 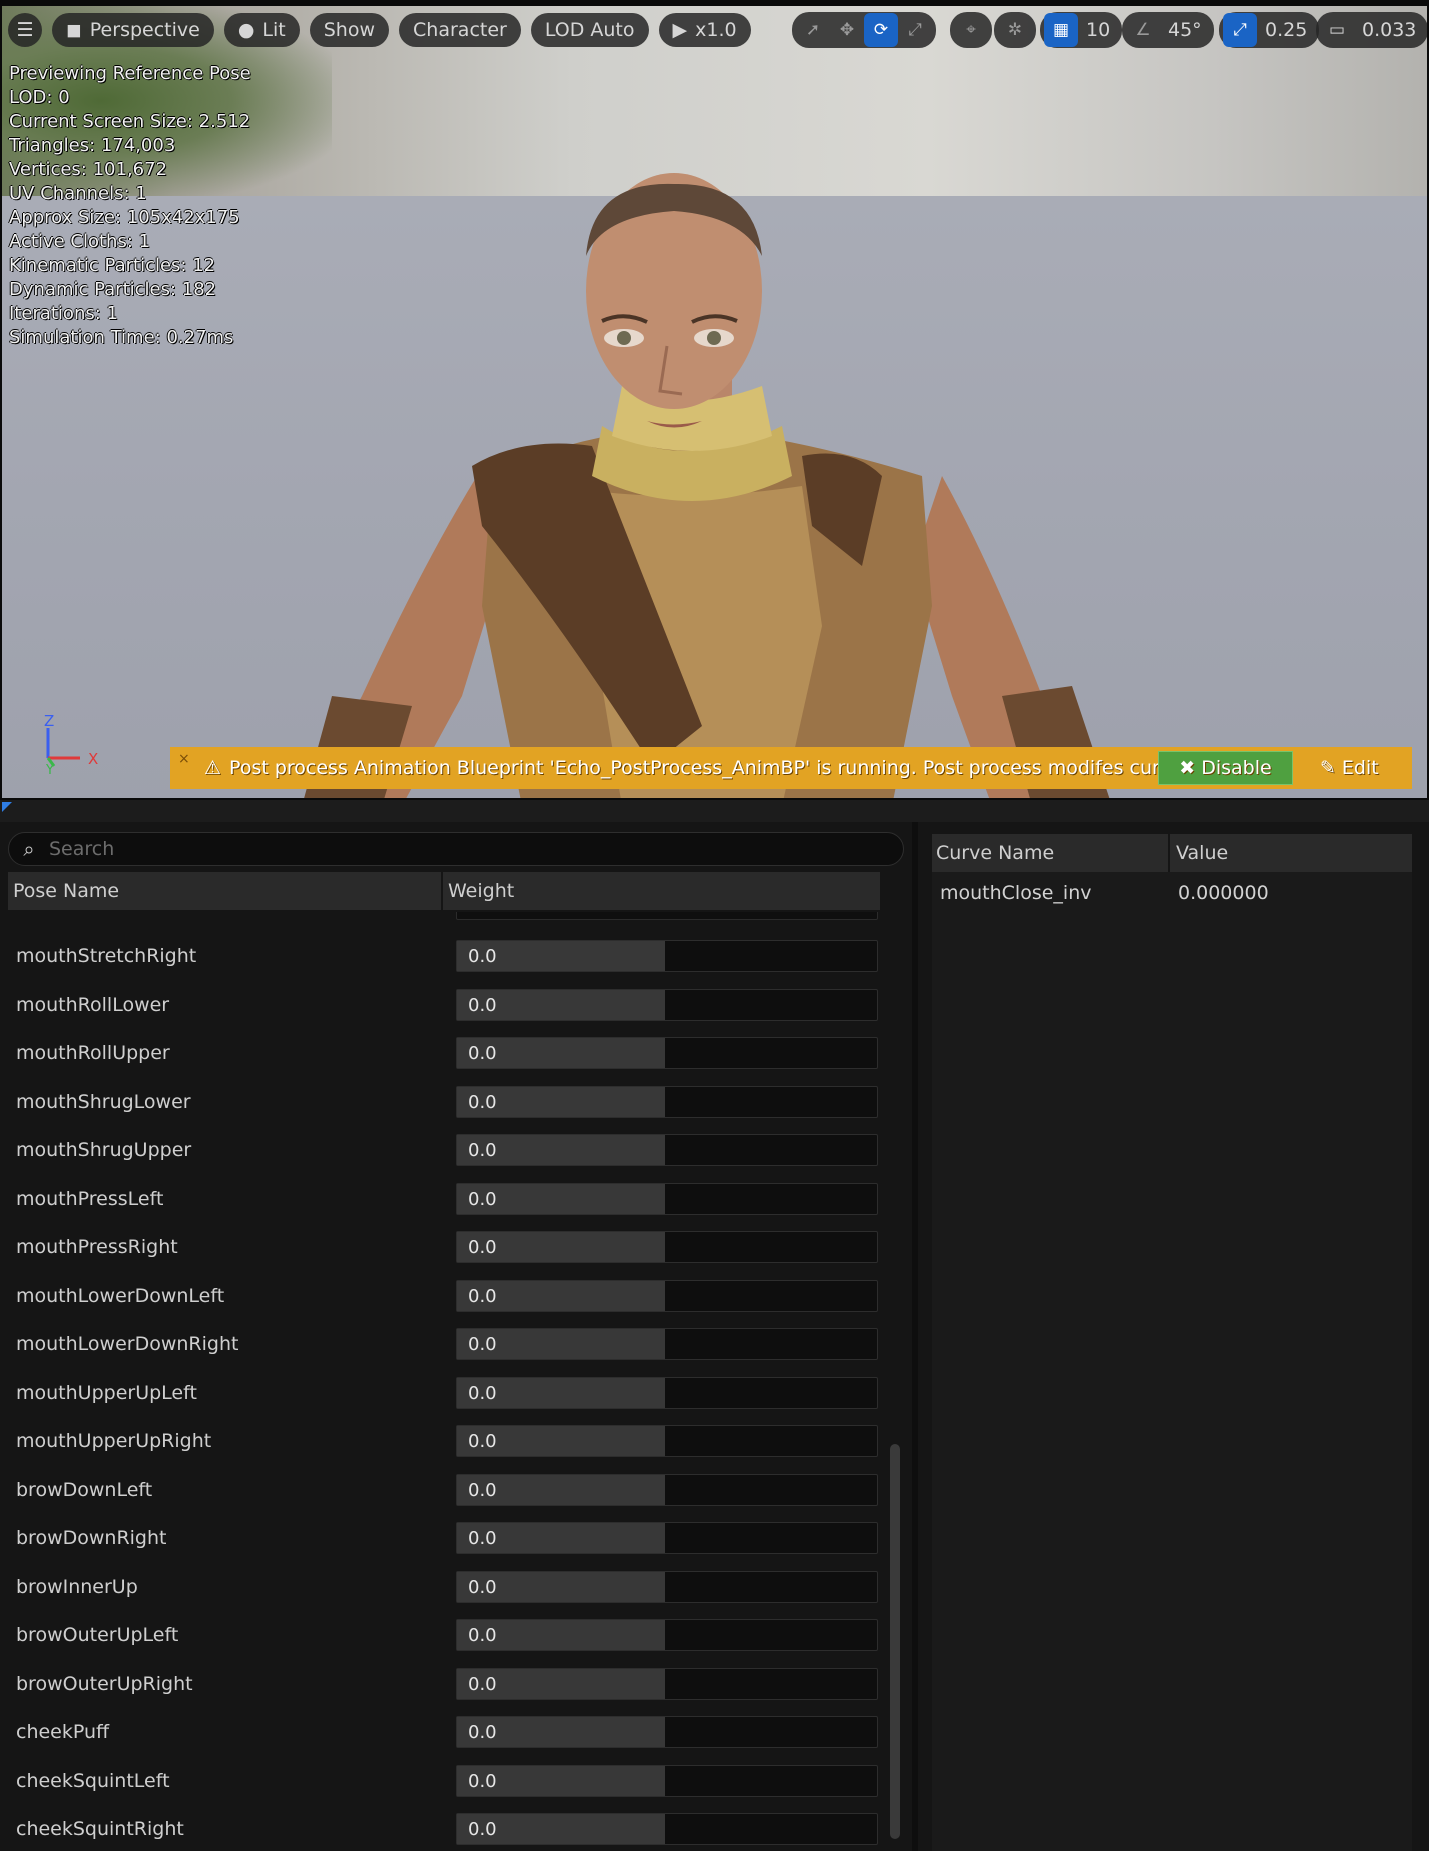 What do you see at coordinates (25, 30) in the screenshot?
I see `viewport-menu-button: ☰` at bounding box center [25, 30].